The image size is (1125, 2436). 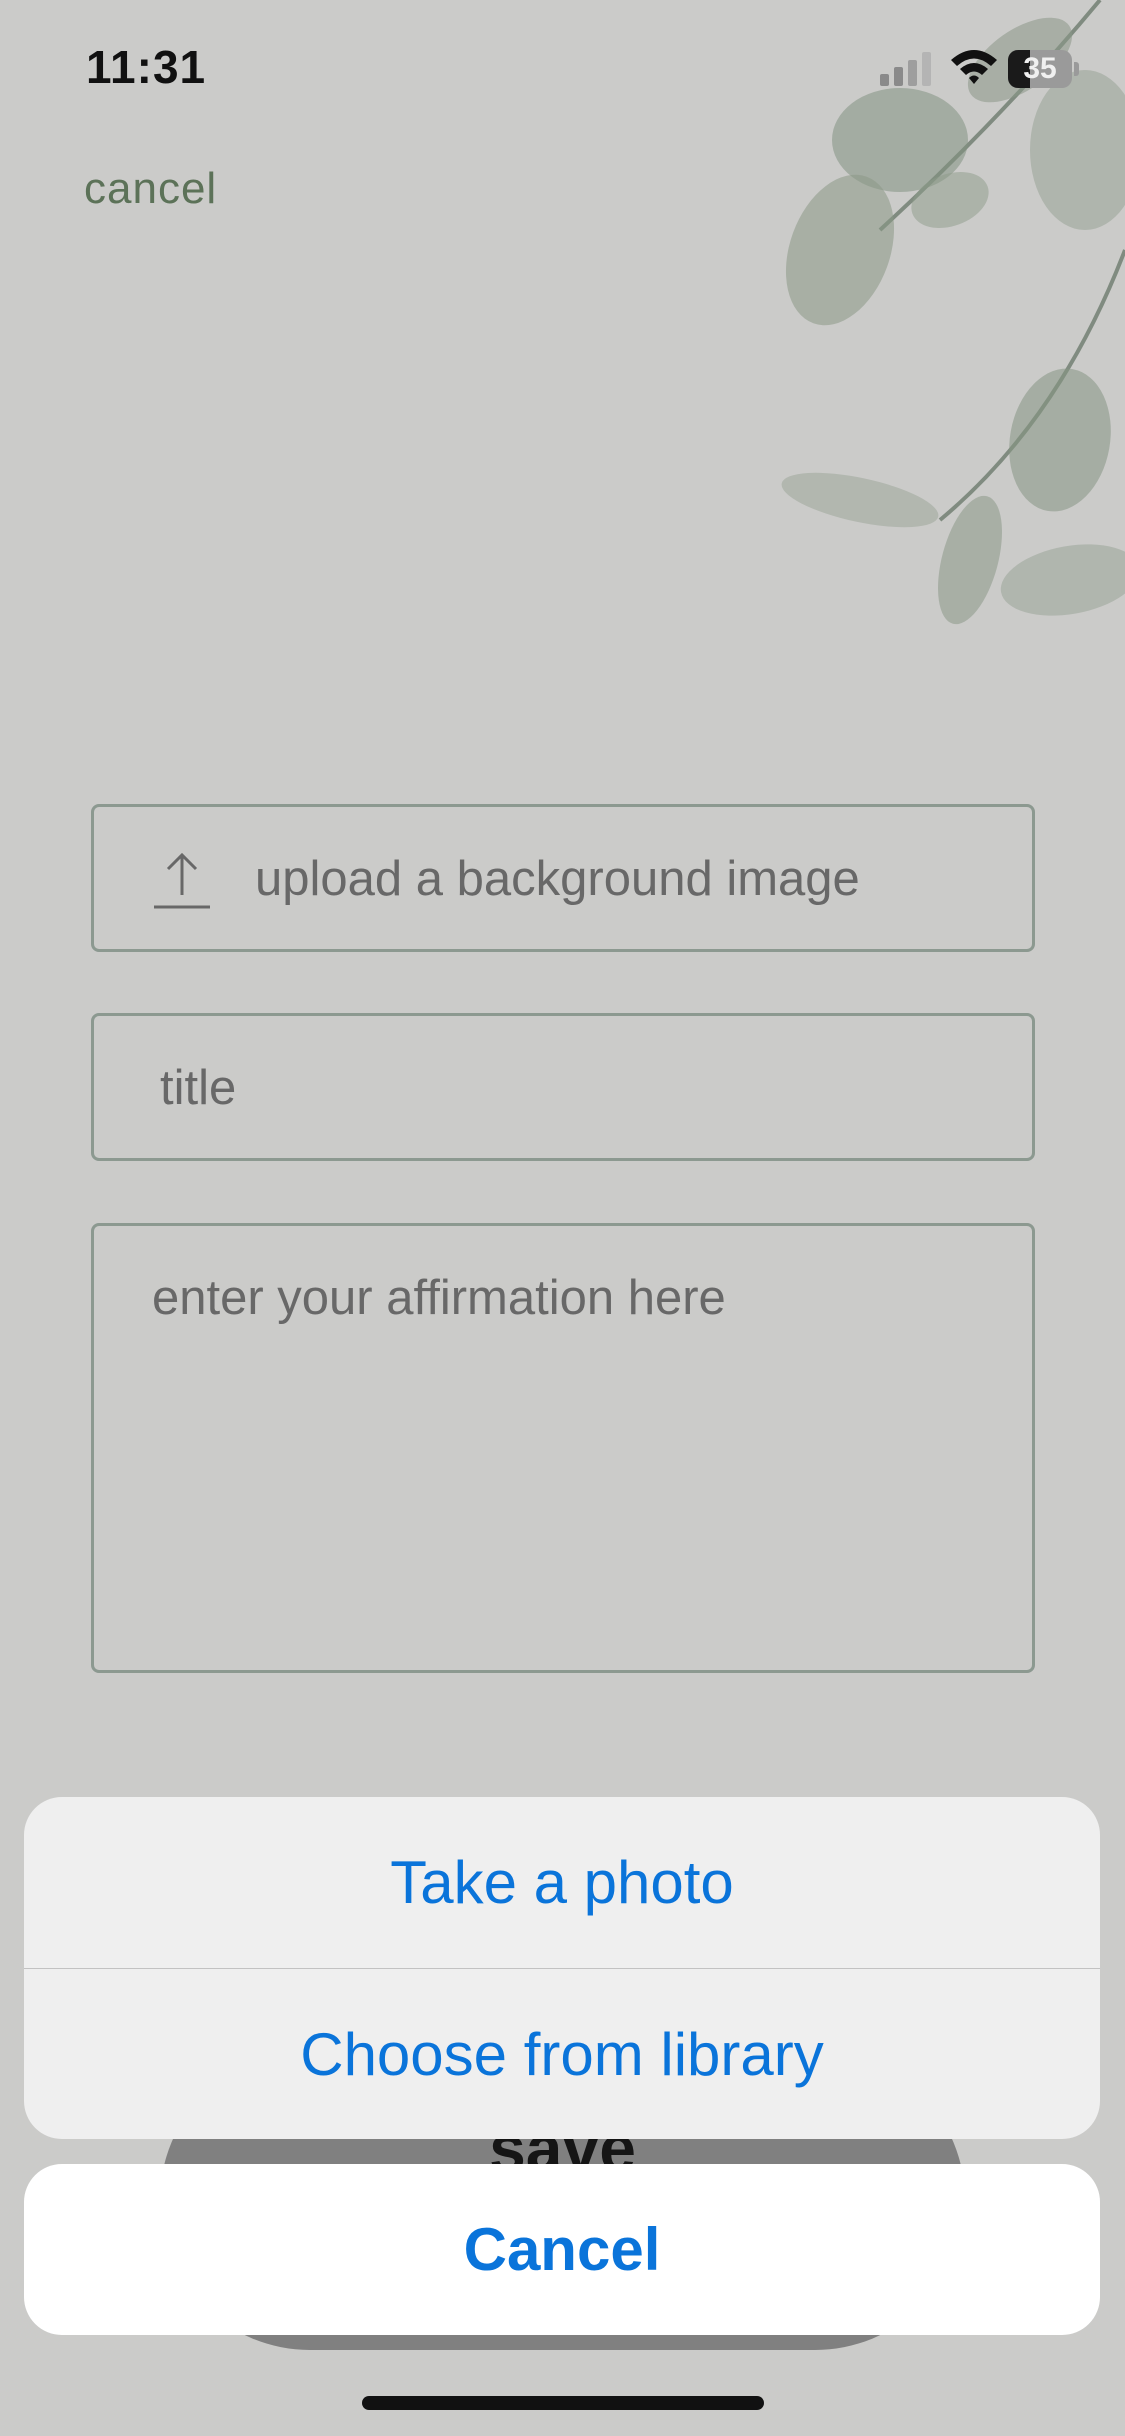 What do you see at coordinates (562, 2054) in the screenshot?
I see `choose-from-library-option: Choose from library` at bounding box center [562, 2054].